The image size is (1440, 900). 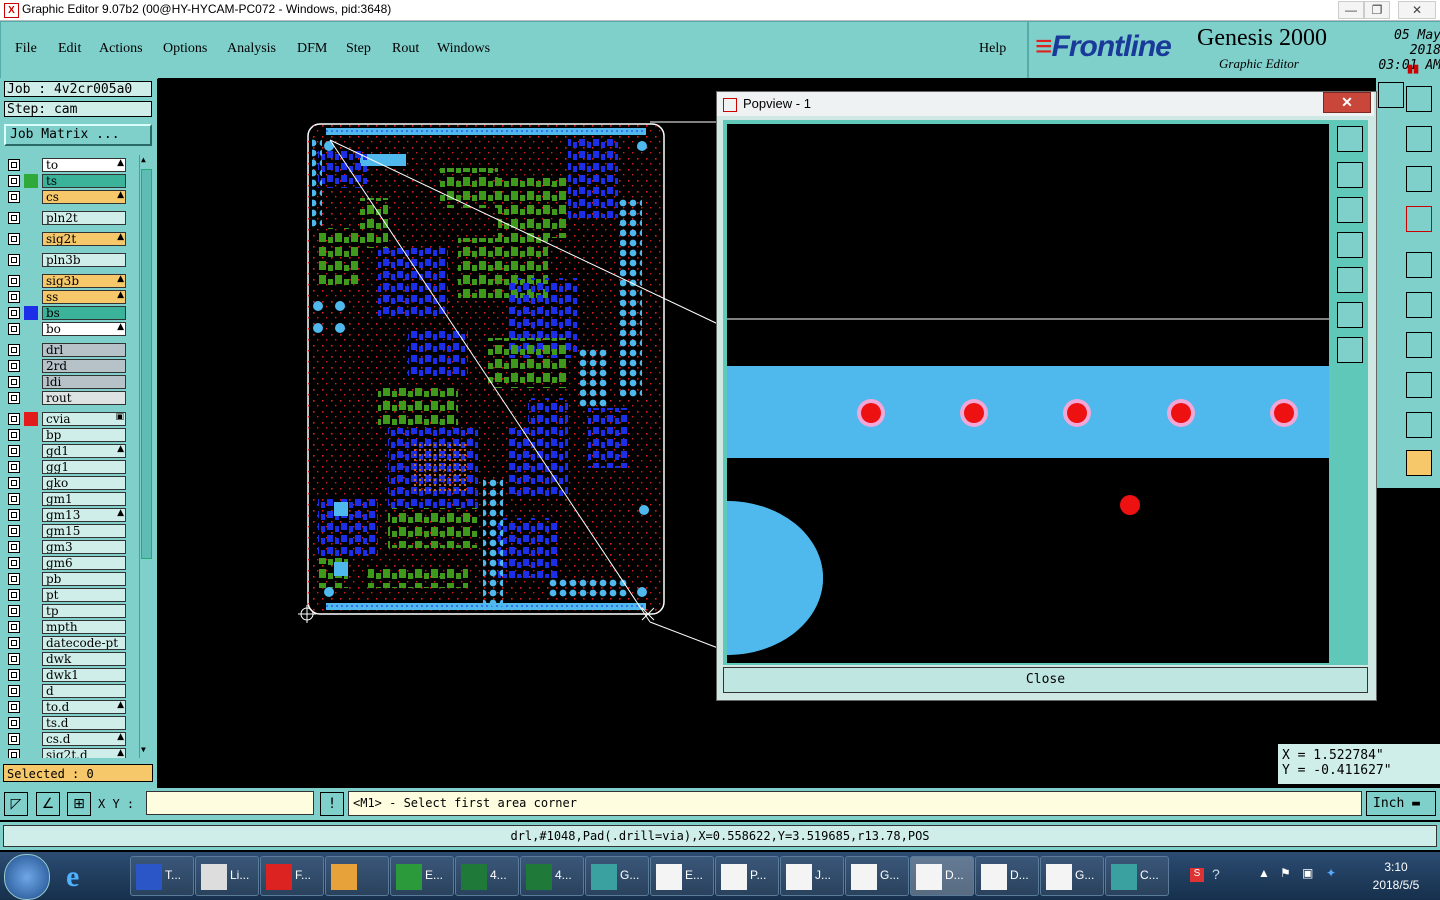 What do you see at coordinates (84, 675) in the screenshot?
I see `layer-name: dwk1` at bounding box center [84, 675].